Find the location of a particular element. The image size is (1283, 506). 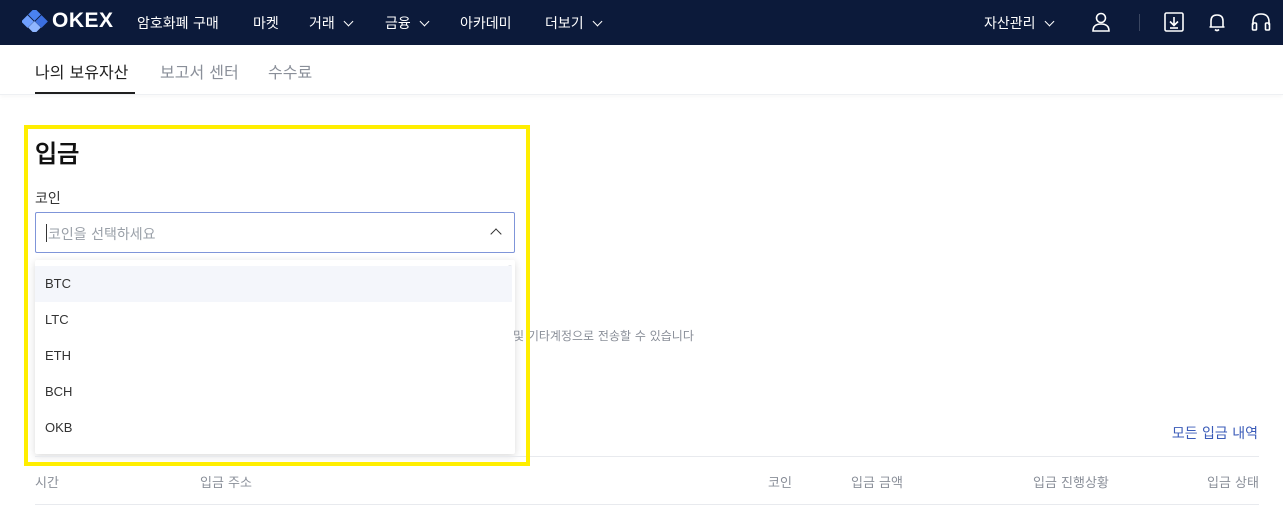

nav-market: 마켓 is located at coordinates (266, 23).